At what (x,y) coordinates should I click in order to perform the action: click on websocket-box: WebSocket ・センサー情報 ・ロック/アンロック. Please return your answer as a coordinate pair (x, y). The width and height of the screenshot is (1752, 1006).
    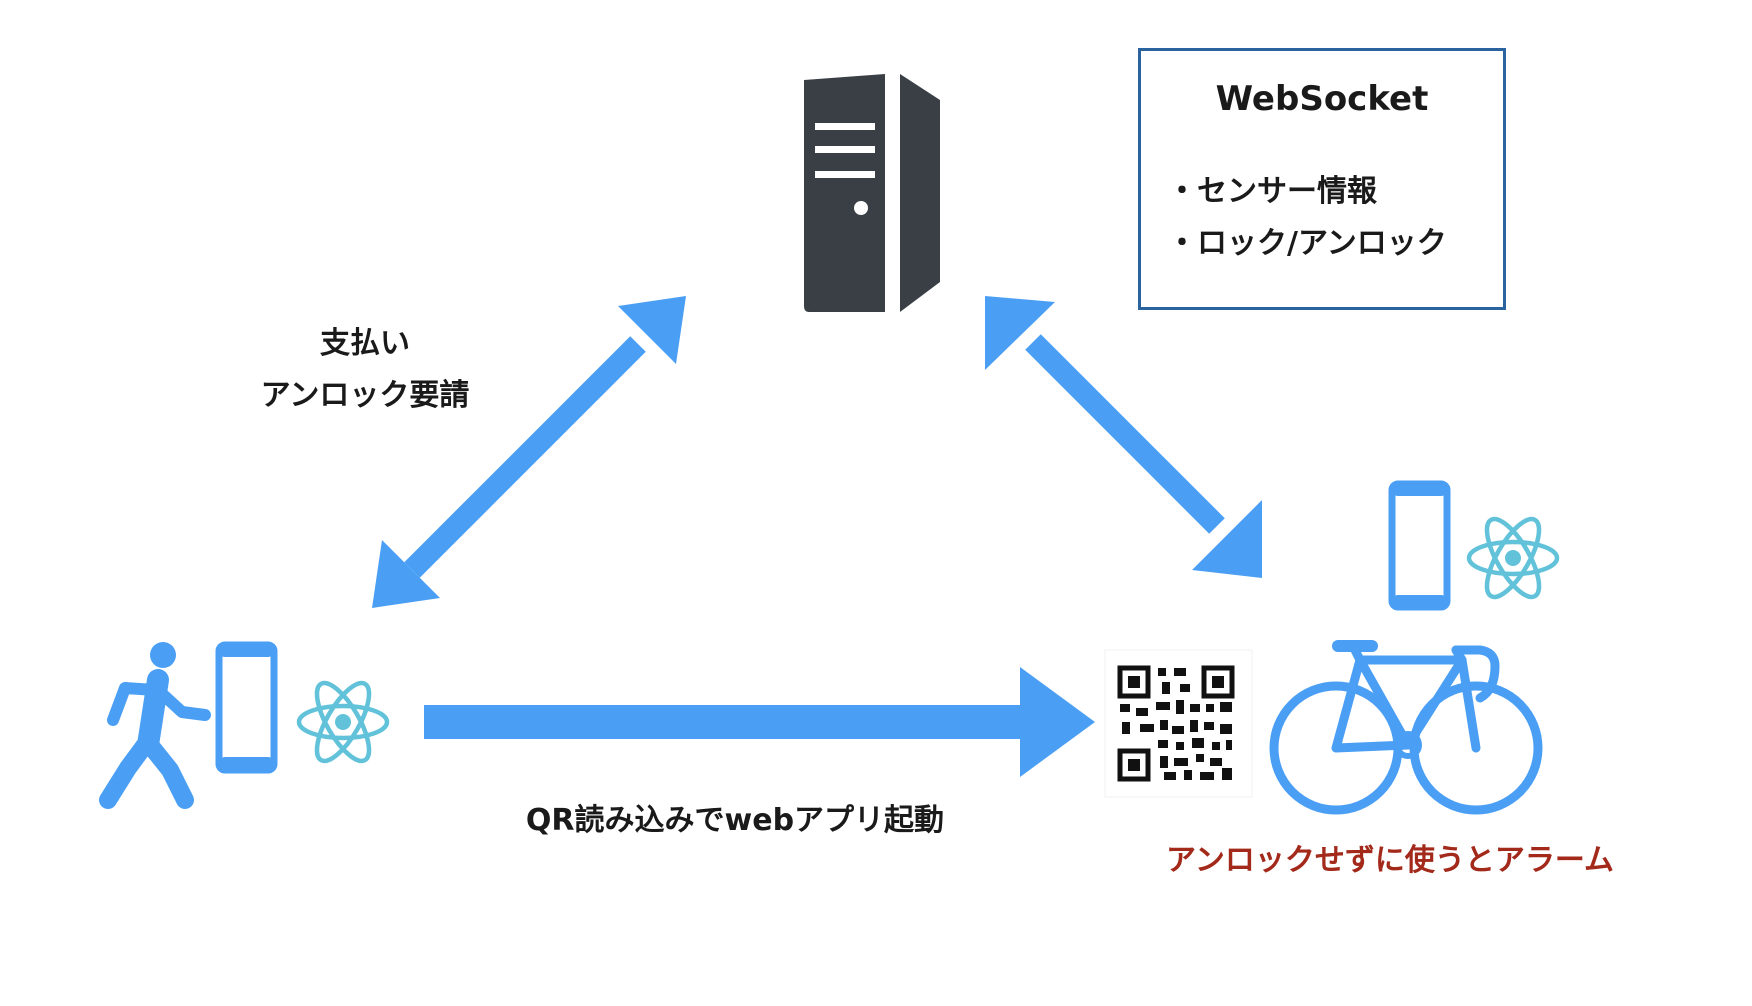
    Looking at the image, I should click on (1322, 179).